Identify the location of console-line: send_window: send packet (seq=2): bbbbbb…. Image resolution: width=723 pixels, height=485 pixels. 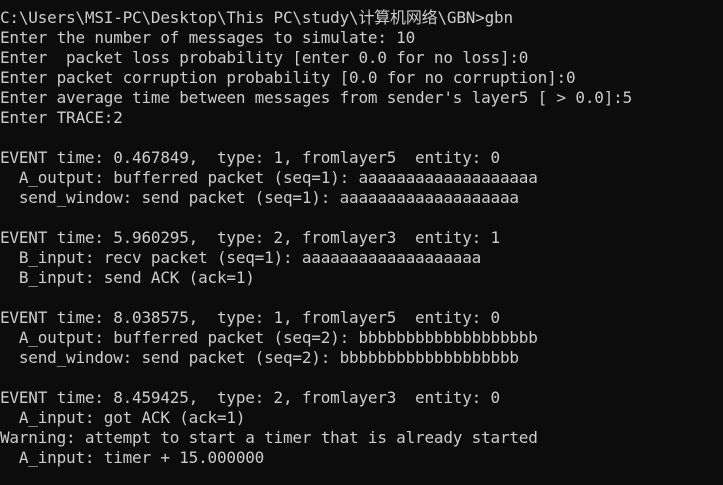
(259, 357).